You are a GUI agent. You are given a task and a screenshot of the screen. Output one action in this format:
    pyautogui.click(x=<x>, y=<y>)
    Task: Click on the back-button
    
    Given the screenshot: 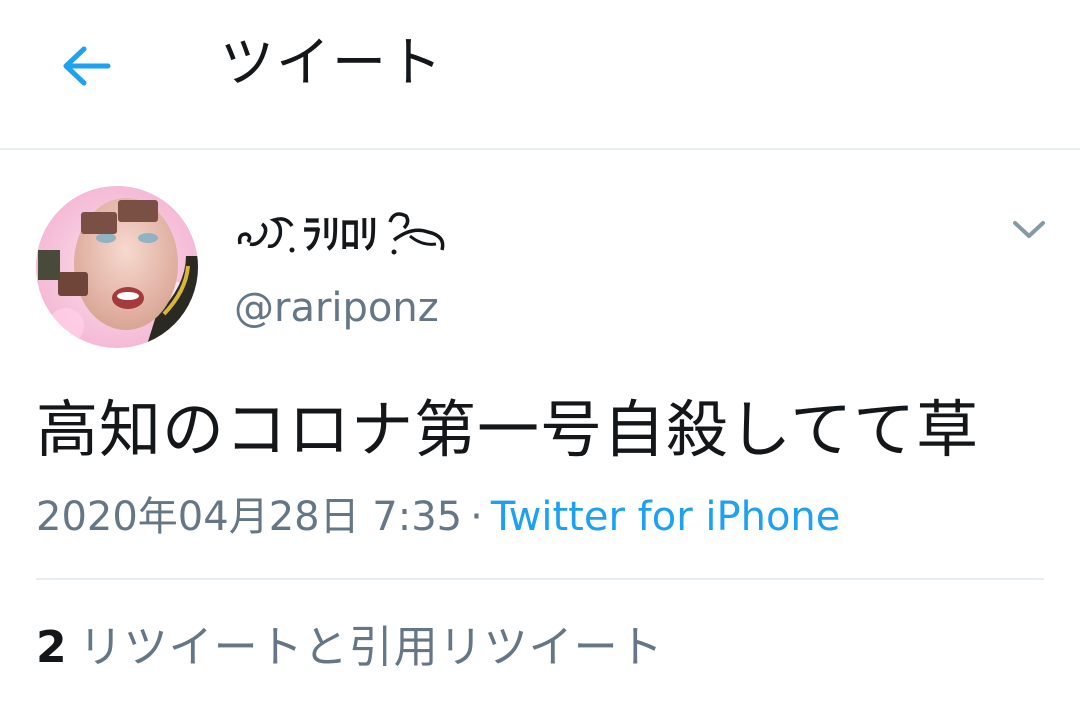 What is the action you would take?
    pyautogui.click(x=85, y=66)
    